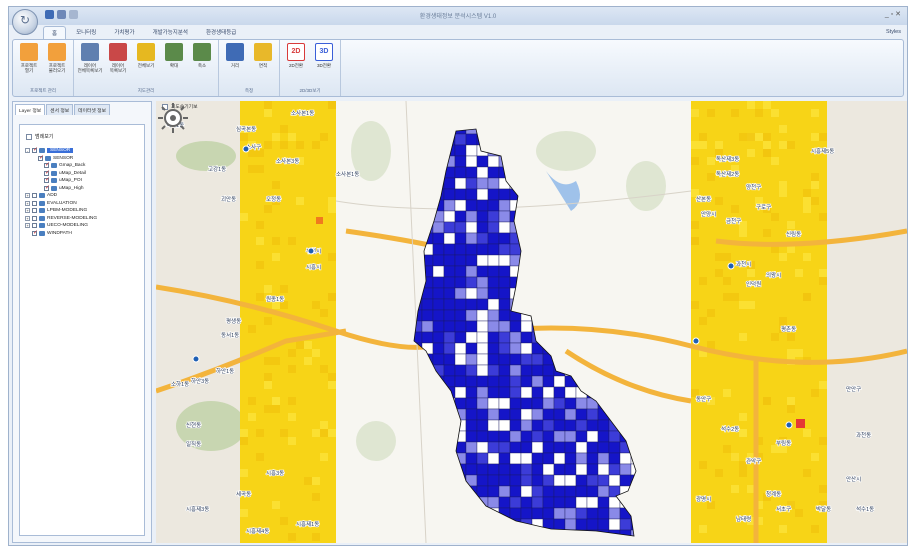  I want to click on ribbon-button: 거리, so click(235, 55).